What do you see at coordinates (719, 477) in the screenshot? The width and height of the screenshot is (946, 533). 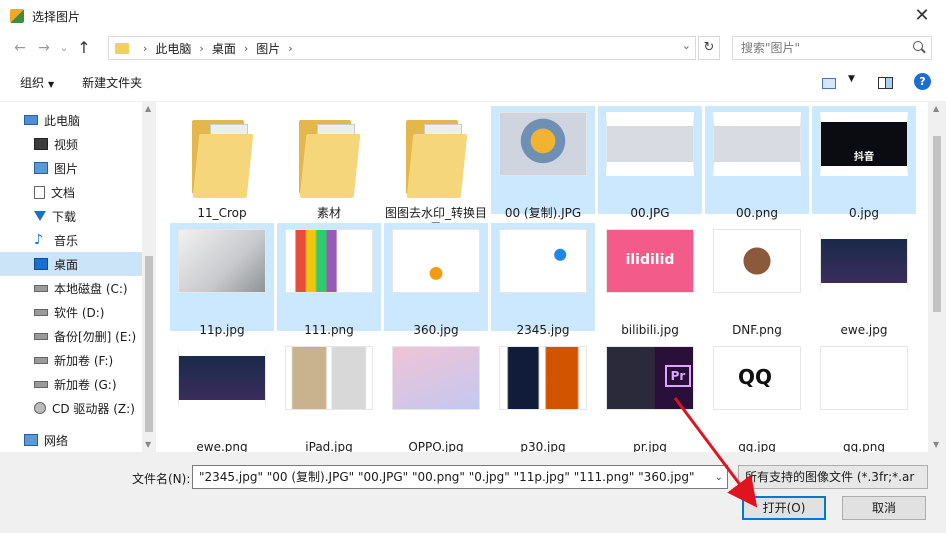 I see `filename-dropdown-icon: ⌄` at bounding box center [719, 477].